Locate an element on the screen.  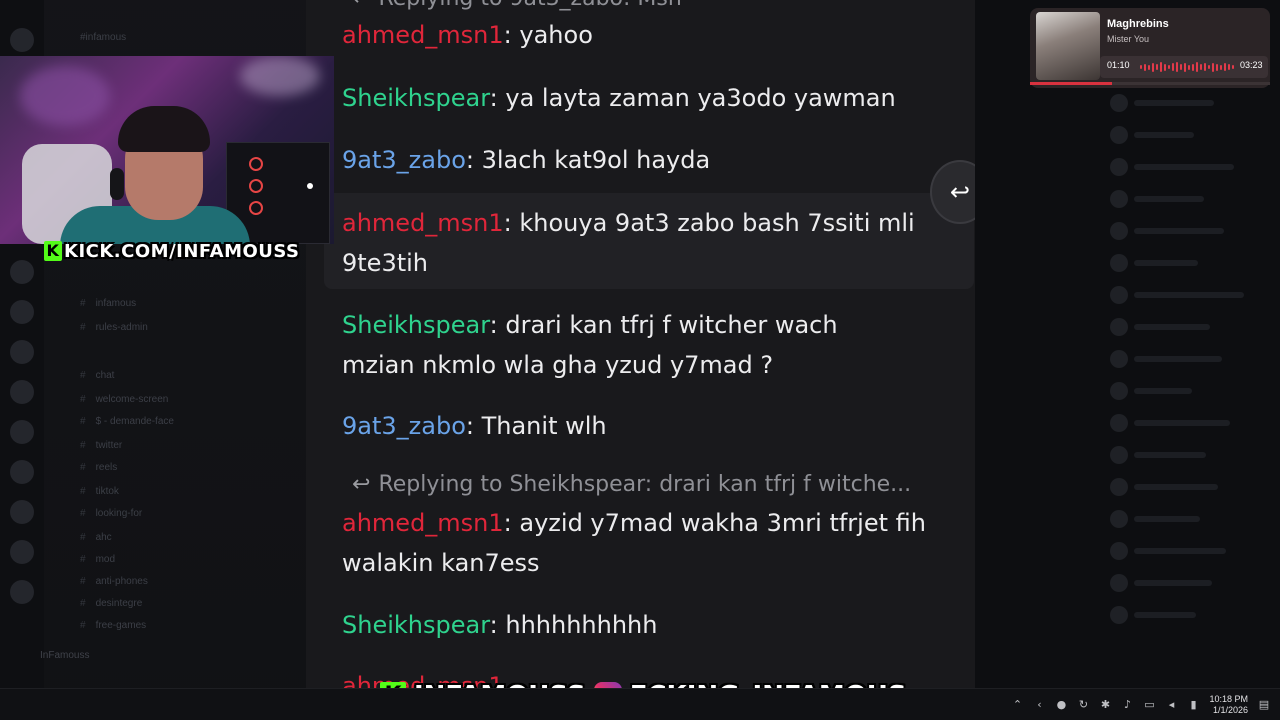
message-text: : yahoo is located at coordinates (548, 35).